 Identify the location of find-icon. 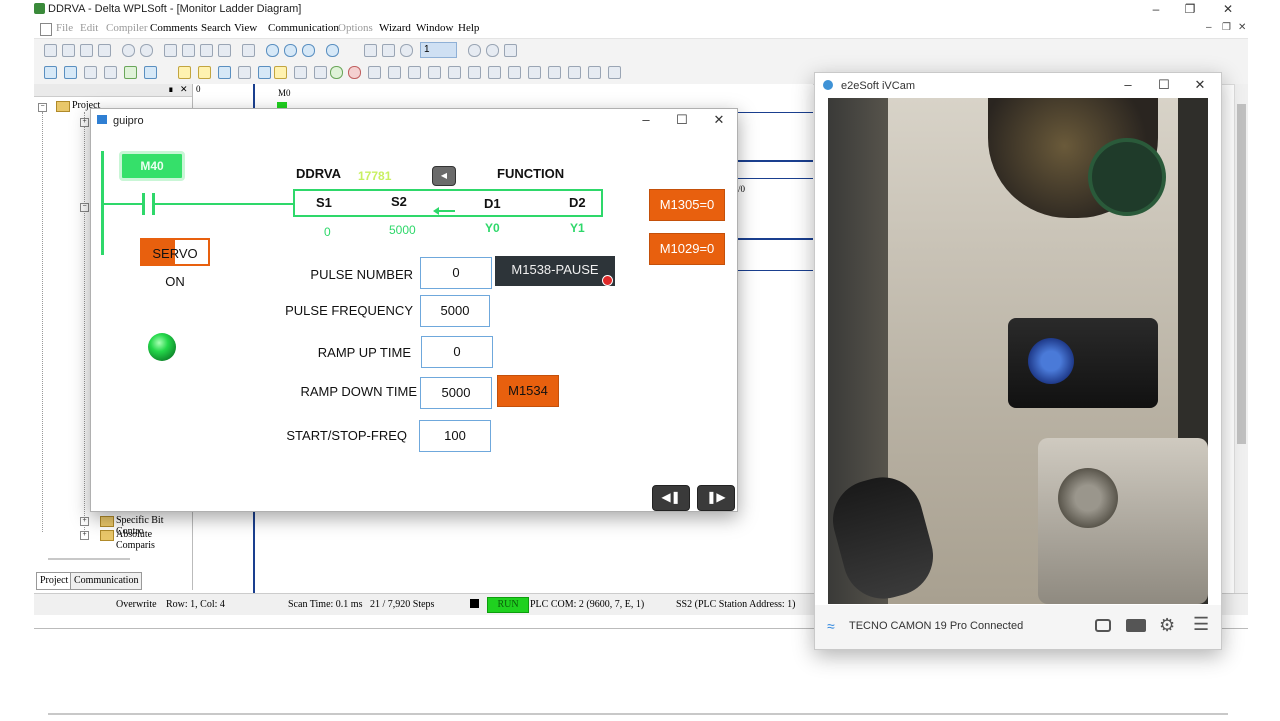
(248, 50).